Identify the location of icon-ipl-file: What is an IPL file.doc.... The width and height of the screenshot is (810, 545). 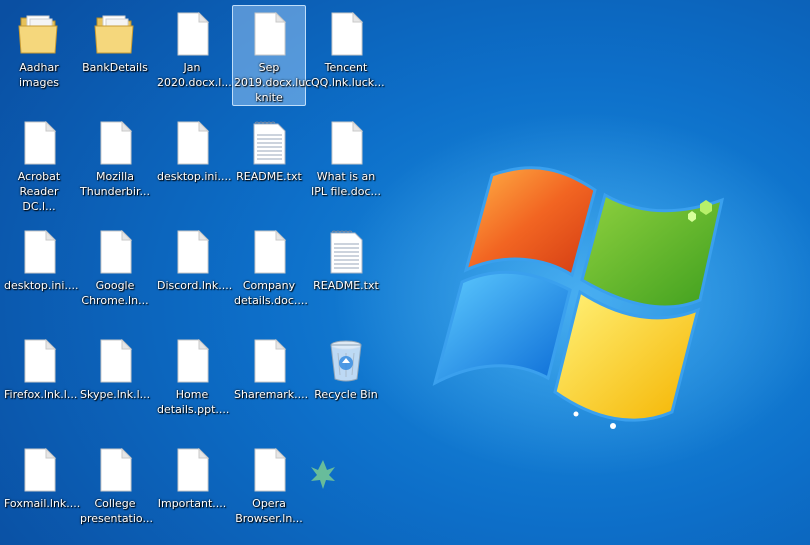
(346, 157).